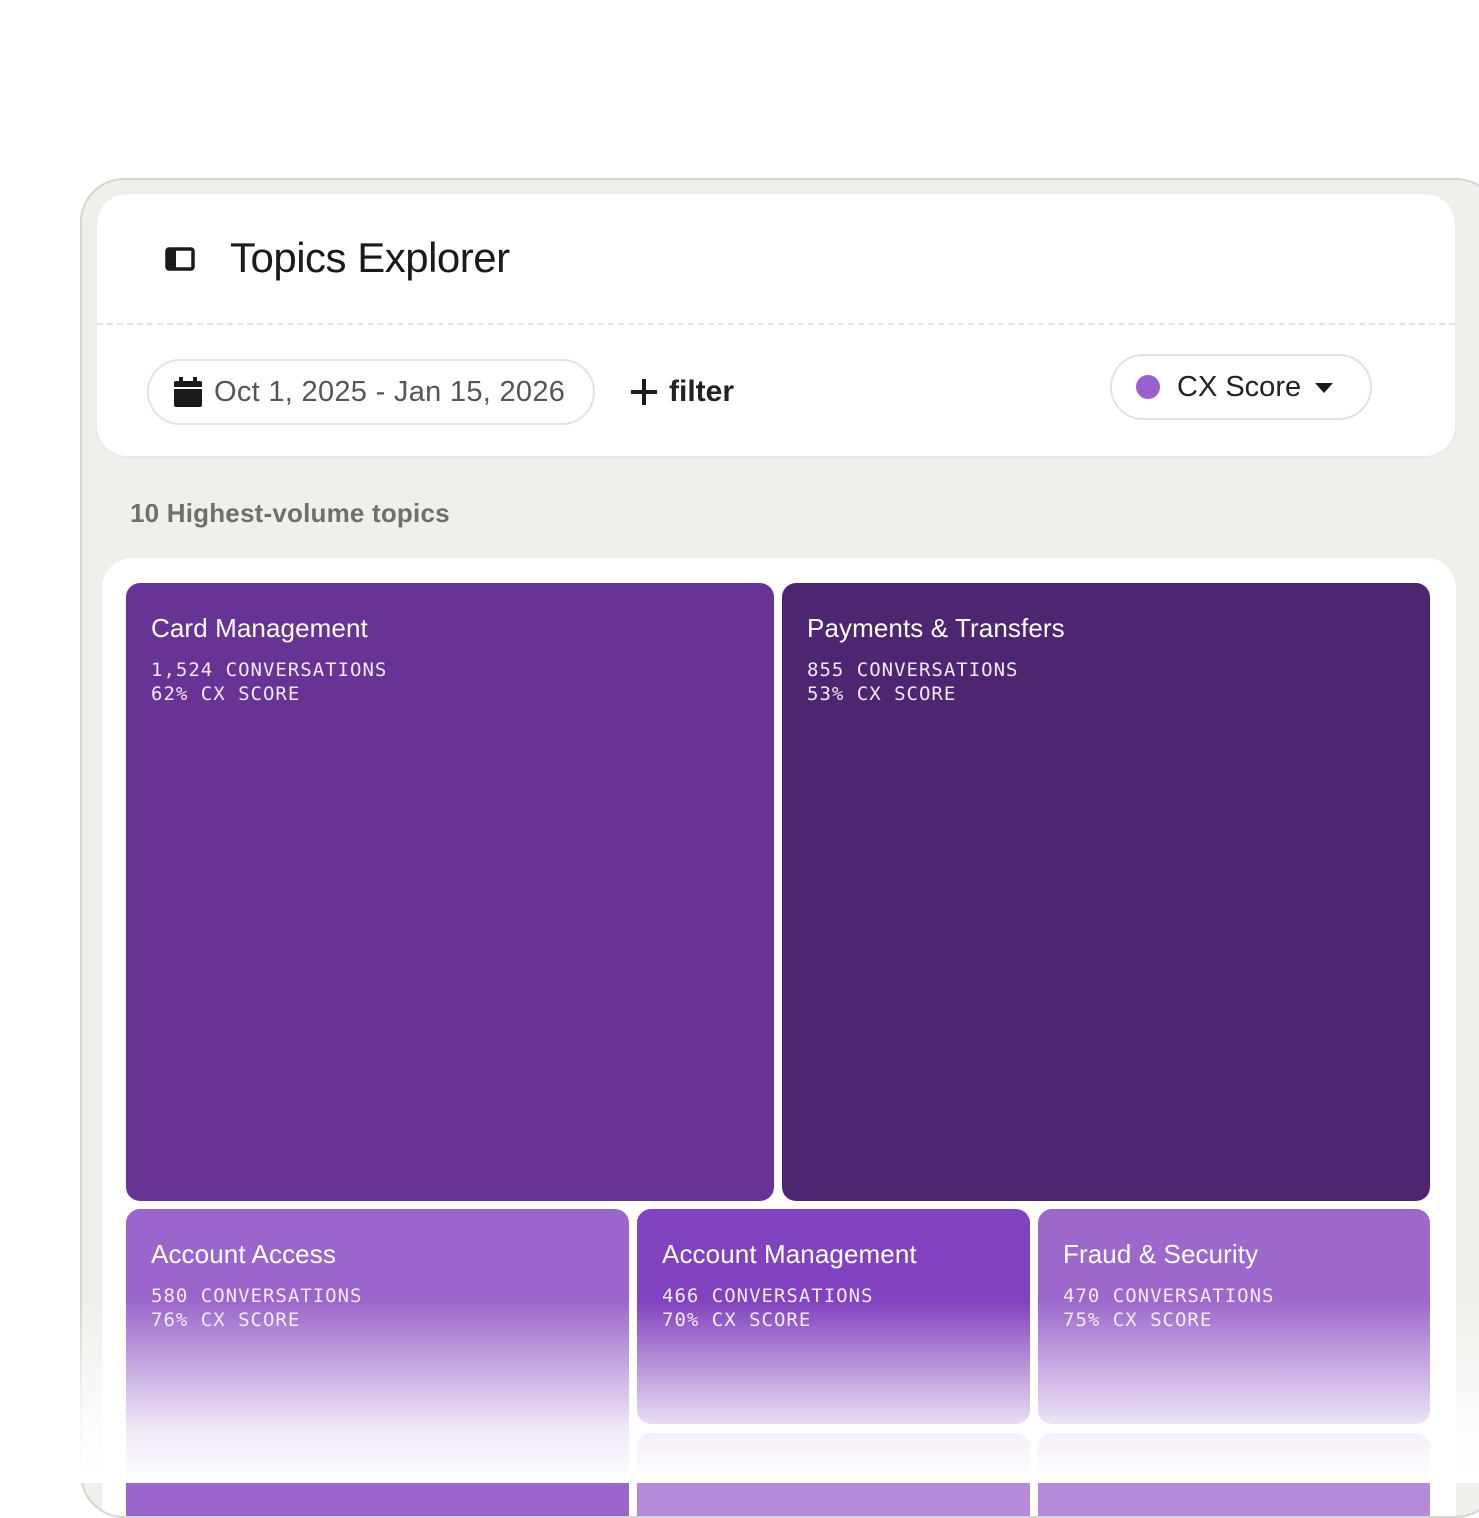  What do you see at coordinates (768, 1296) in the screenshot?
I see `topic-conversations: 466 CONVERSATIONS` at bounding box center [768, 1296].